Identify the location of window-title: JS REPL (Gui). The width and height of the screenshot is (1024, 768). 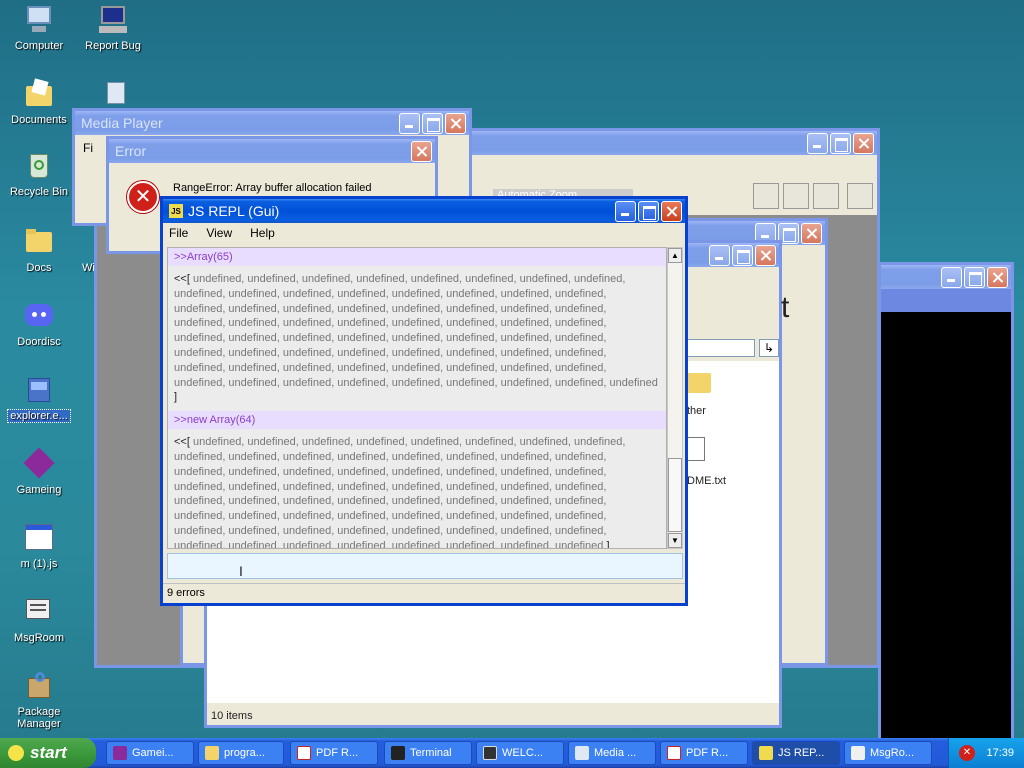
(234, 211).